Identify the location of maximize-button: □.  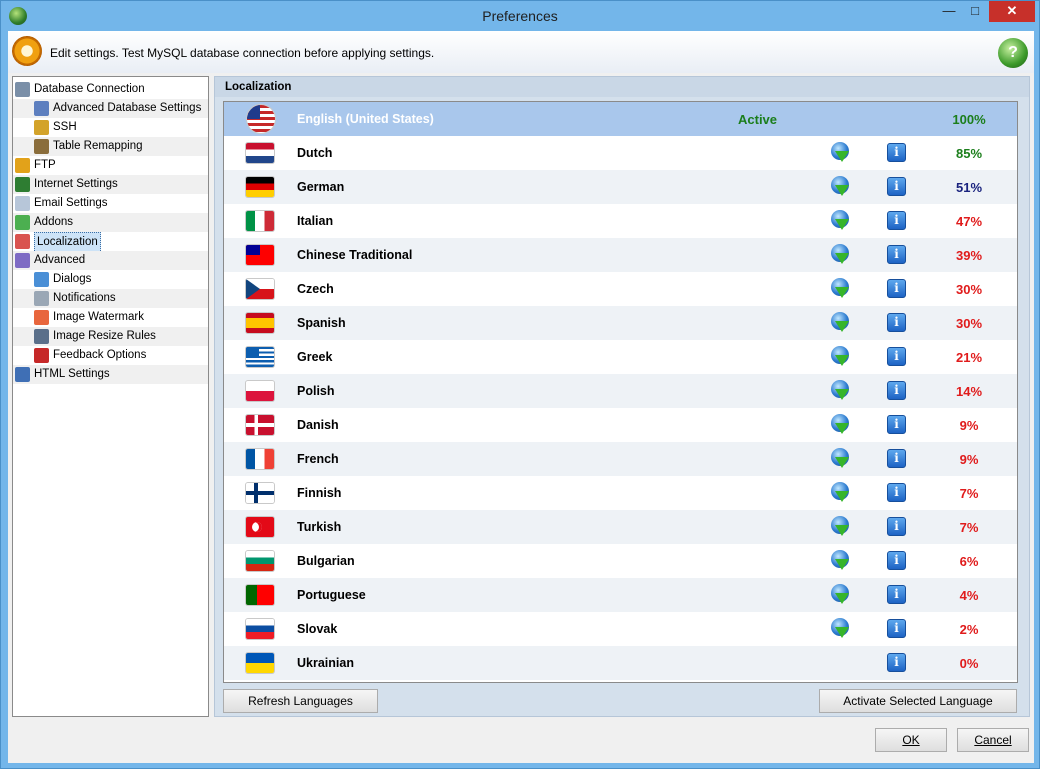
(975, 11).